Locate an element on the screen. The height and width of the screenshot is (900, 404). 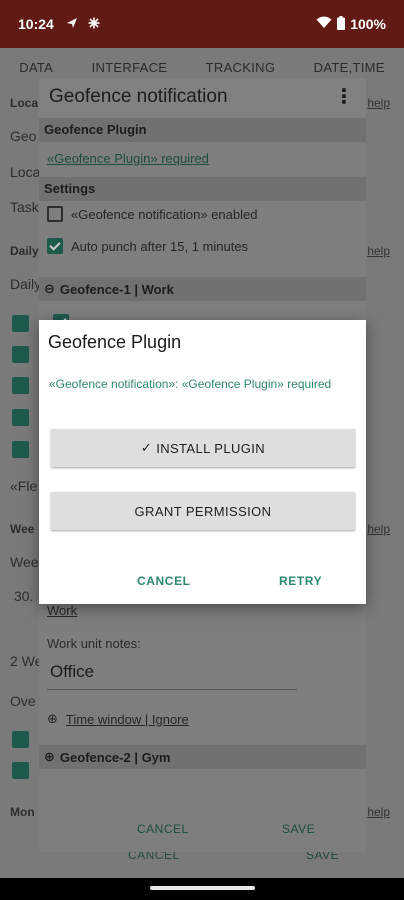
tab-date-time: DATE,TIME is located at coordinates (349, 67).